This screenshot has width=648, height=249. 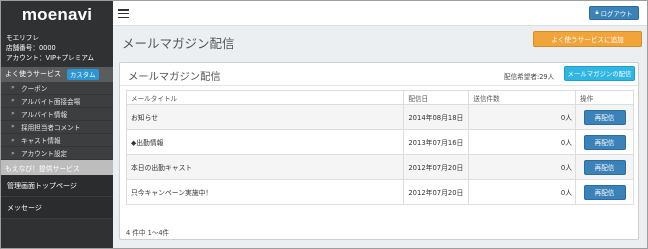 I want to click on table-row: ◆出勤情報 2013年07月16日 0人 再配信, so click(x=379, y=142).